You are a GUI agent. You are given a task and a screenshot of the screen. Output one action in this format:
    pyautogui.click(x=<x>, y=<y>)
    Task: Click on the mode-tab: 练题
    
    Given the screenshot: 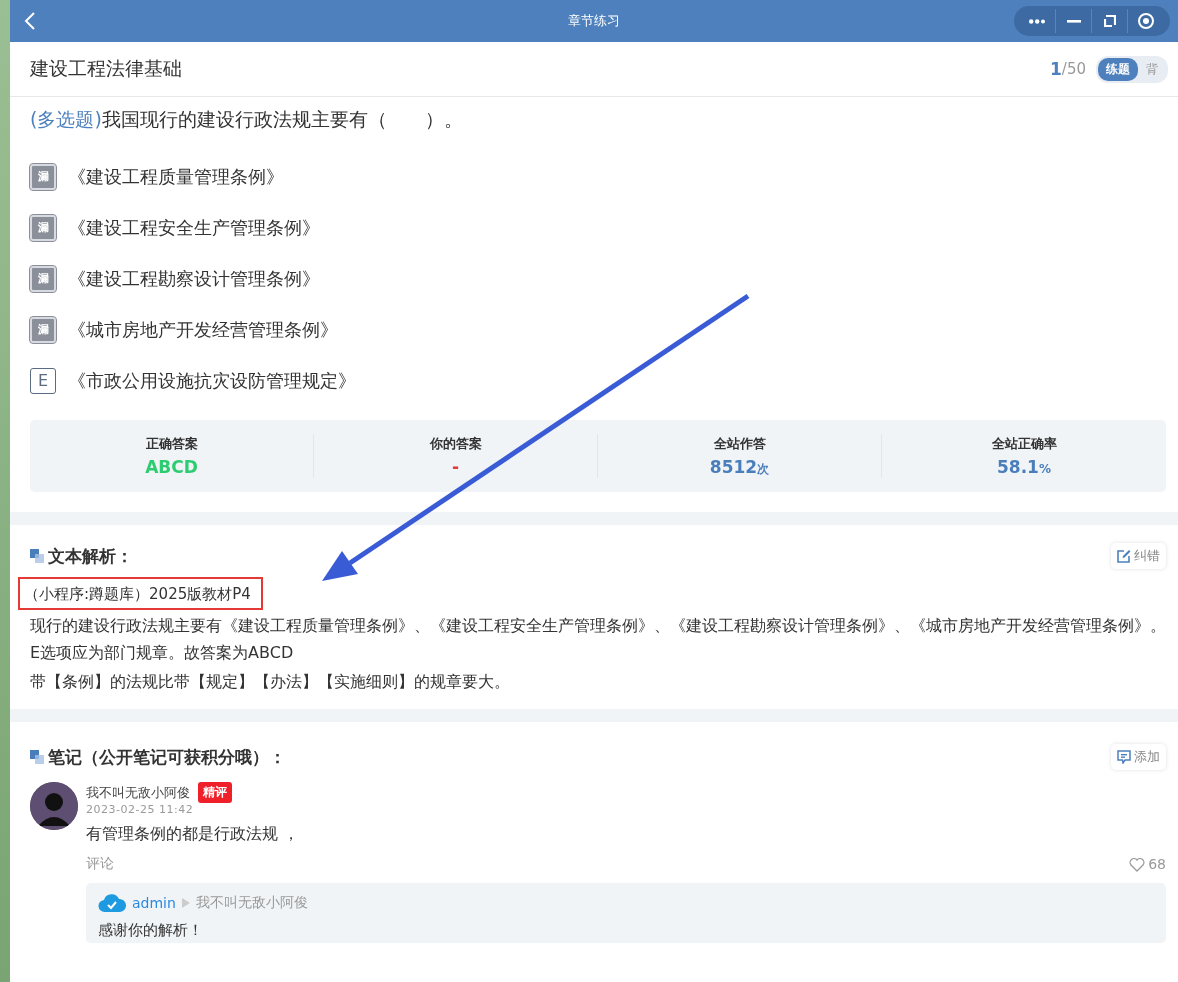 What is the action you would take?
    pyautogui.click(x=1118, y=69)
    